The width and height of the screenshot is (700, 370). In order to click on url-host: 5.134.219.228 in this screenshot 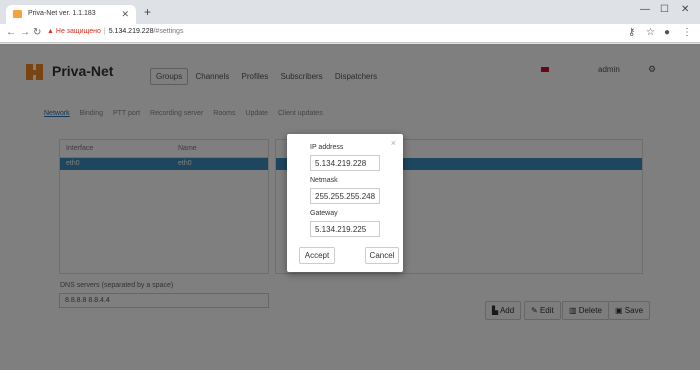, I will do `click(131, 31)`.